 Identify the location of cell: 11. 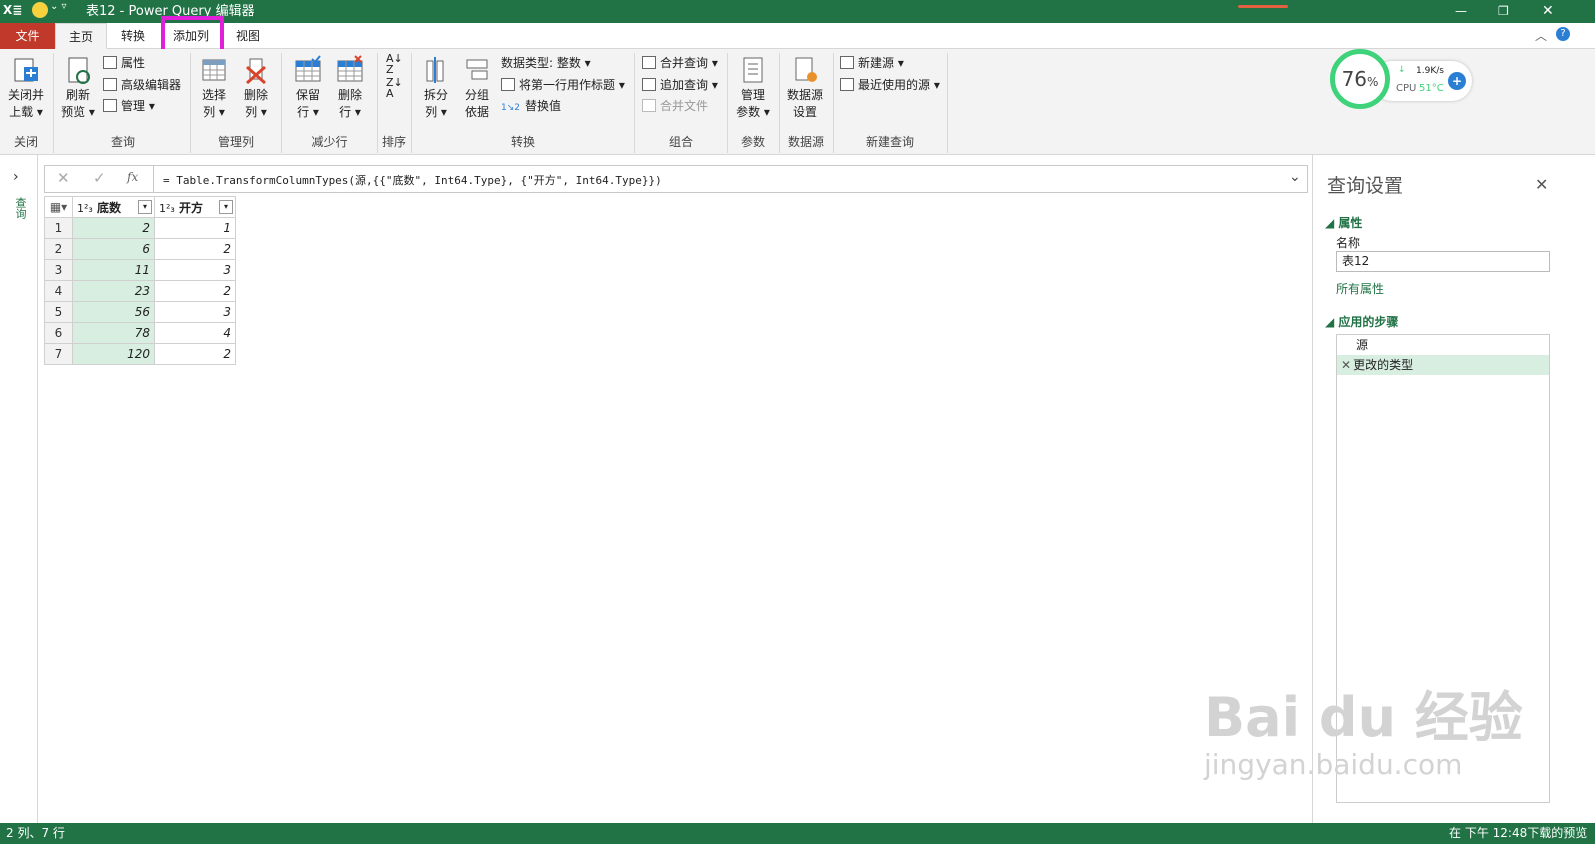
(113, 270).